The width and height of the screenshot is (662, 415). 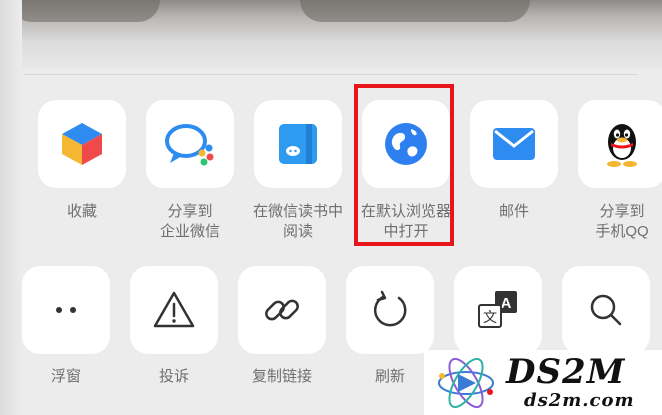 I want to click on copy-link-button, so click(x=282, y=310).